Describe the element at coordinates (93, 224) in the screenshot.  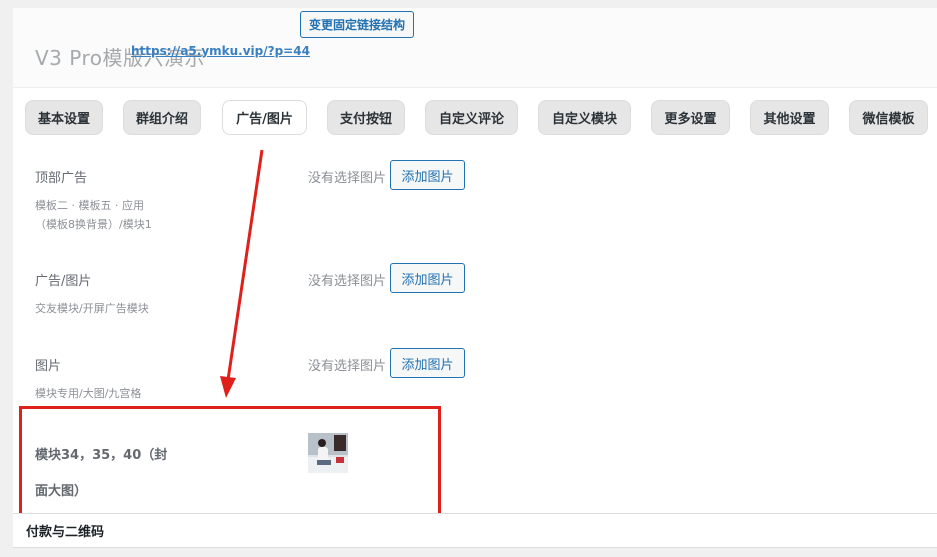
I see `field-desc-top-ad-line2: （模板8换背景）/模块1` at that location.